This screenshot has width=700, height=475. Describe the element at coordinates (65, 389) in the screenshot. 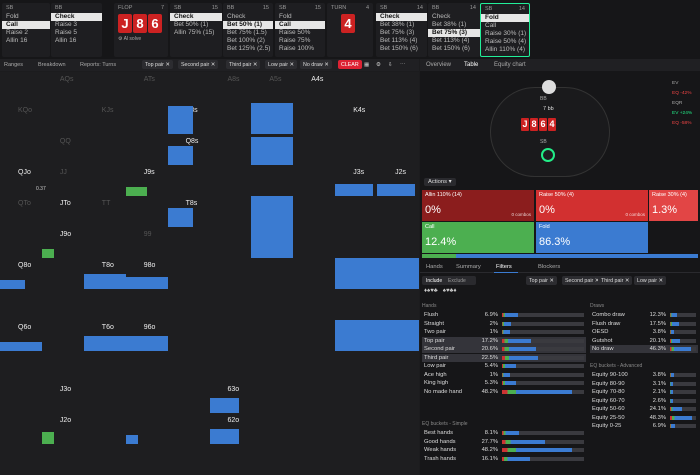

I see `hand-cell: J3o` at that location.